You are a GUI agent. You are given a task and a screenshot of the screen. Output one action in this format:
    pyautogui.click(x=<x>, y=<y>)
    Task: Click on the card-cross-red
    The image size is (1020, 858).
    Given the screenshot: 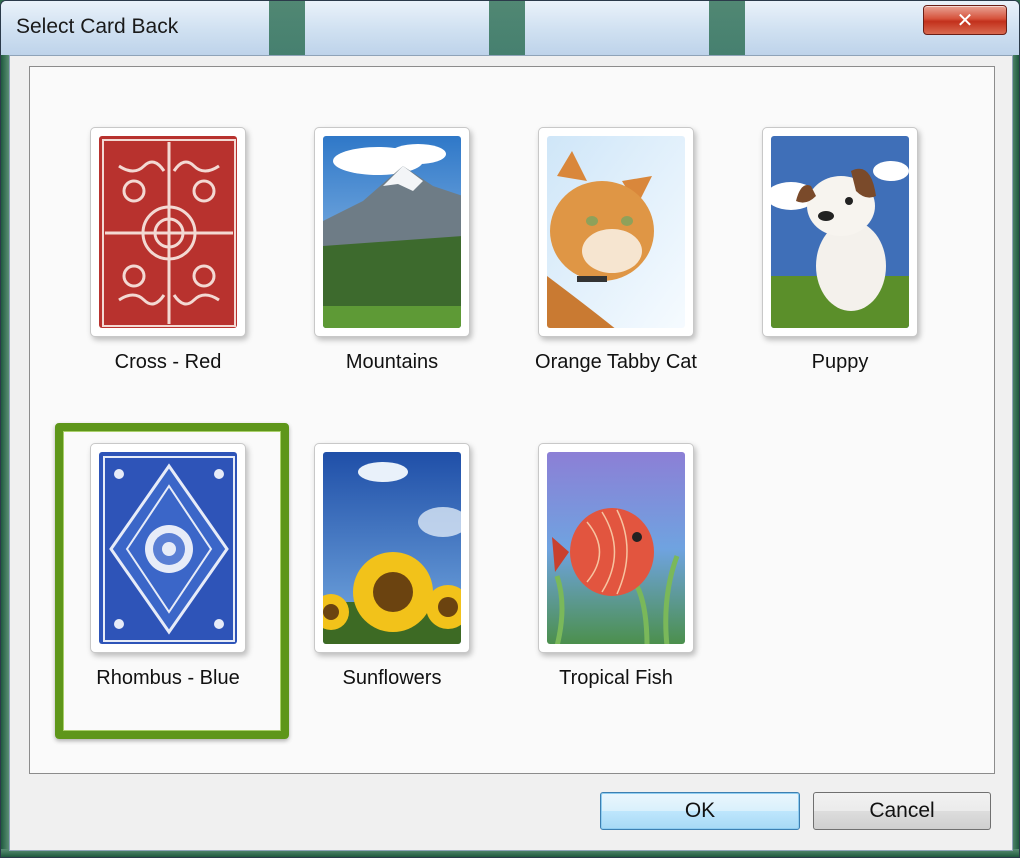 What is the action you would take?
    pyautogui.click(x=168, y=232)
    